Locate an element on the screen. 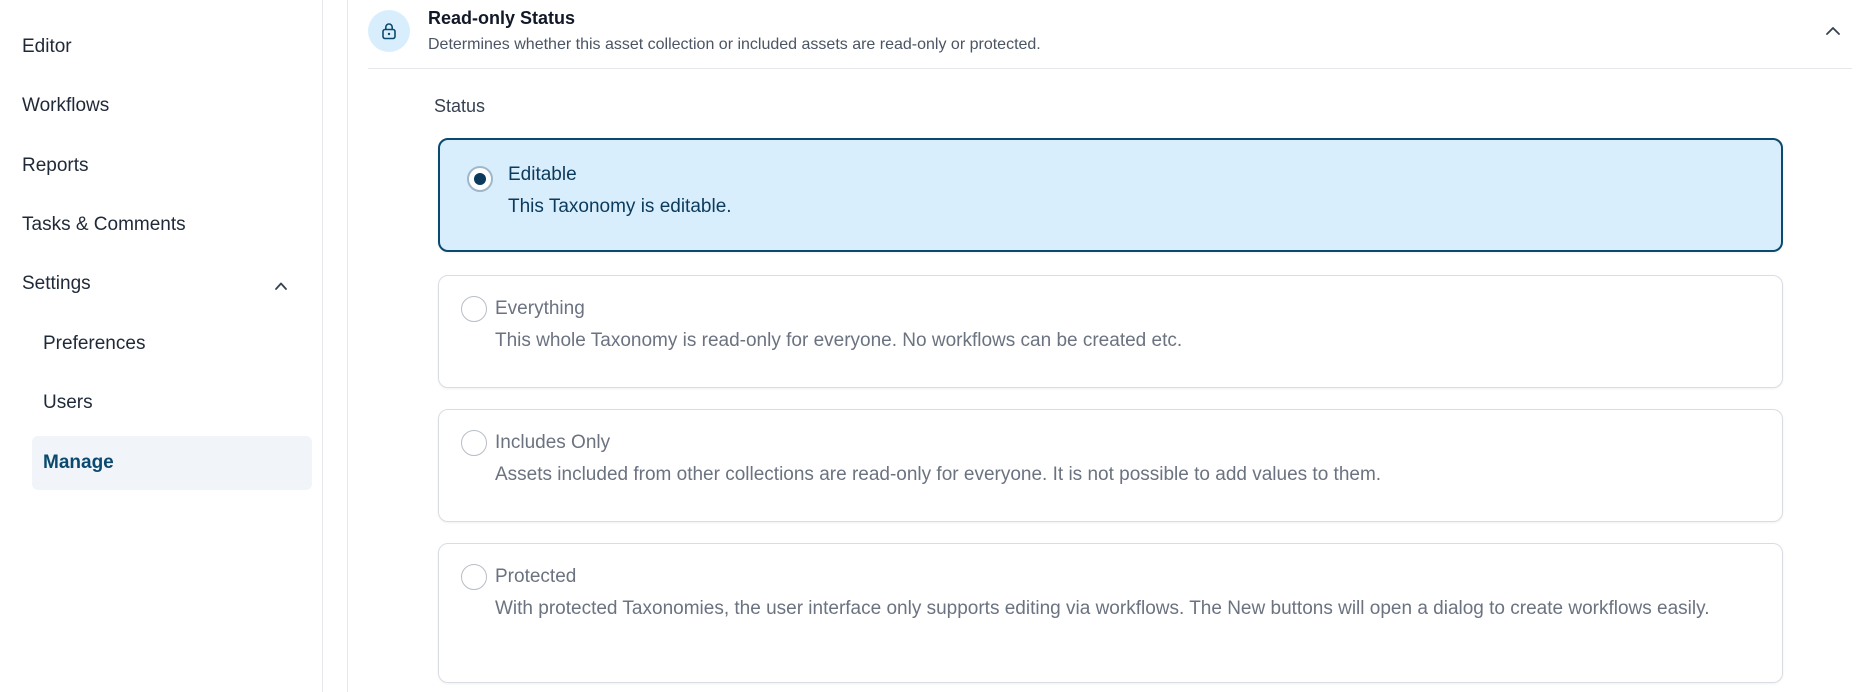 Image resolution: width=1872 pixels, height=692 pixels. sidebar-item-manage: Manage is located at coordinates (172, 463).